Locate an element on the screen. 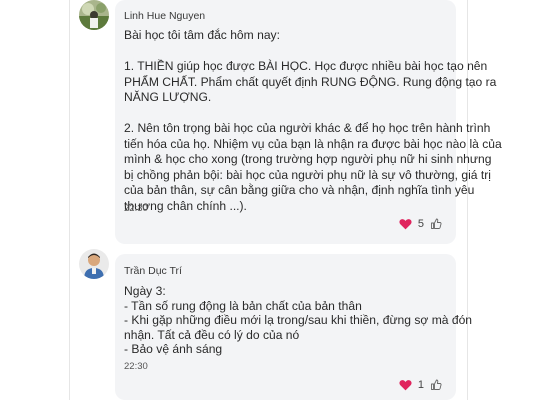 The image size is (533, 400). reaction-count: 1 is located at coordinates (421, 385).